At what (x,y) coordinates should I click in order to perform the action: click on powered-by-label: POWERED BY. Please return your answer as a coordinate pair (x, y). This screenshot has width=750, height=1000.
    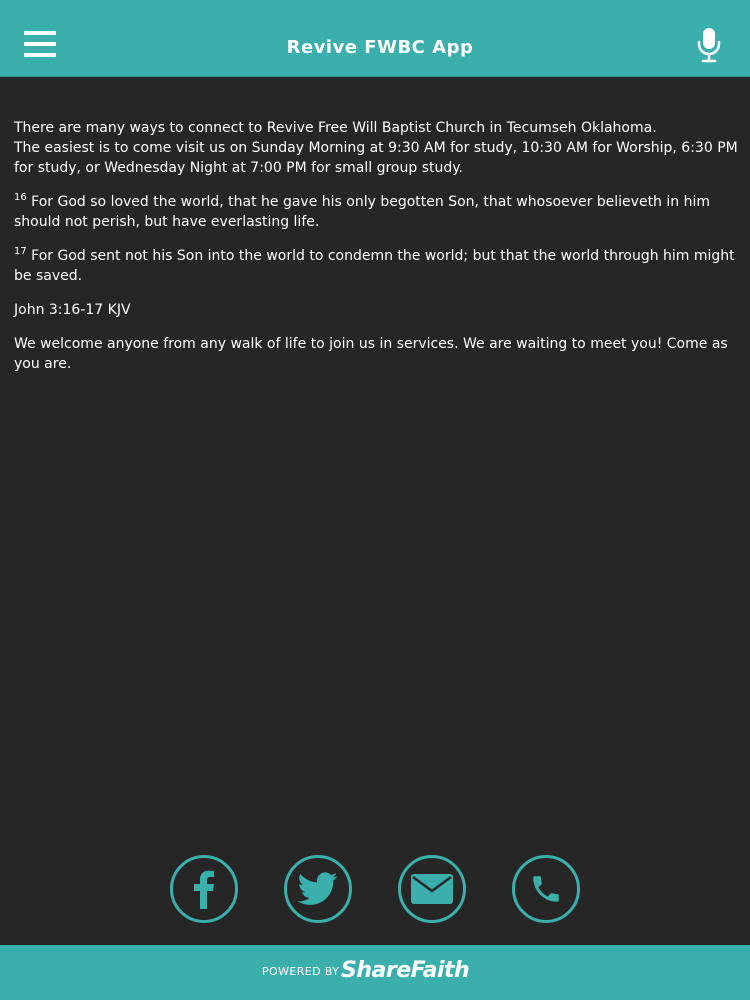
    Looking at the image, I should click on (301, 971).